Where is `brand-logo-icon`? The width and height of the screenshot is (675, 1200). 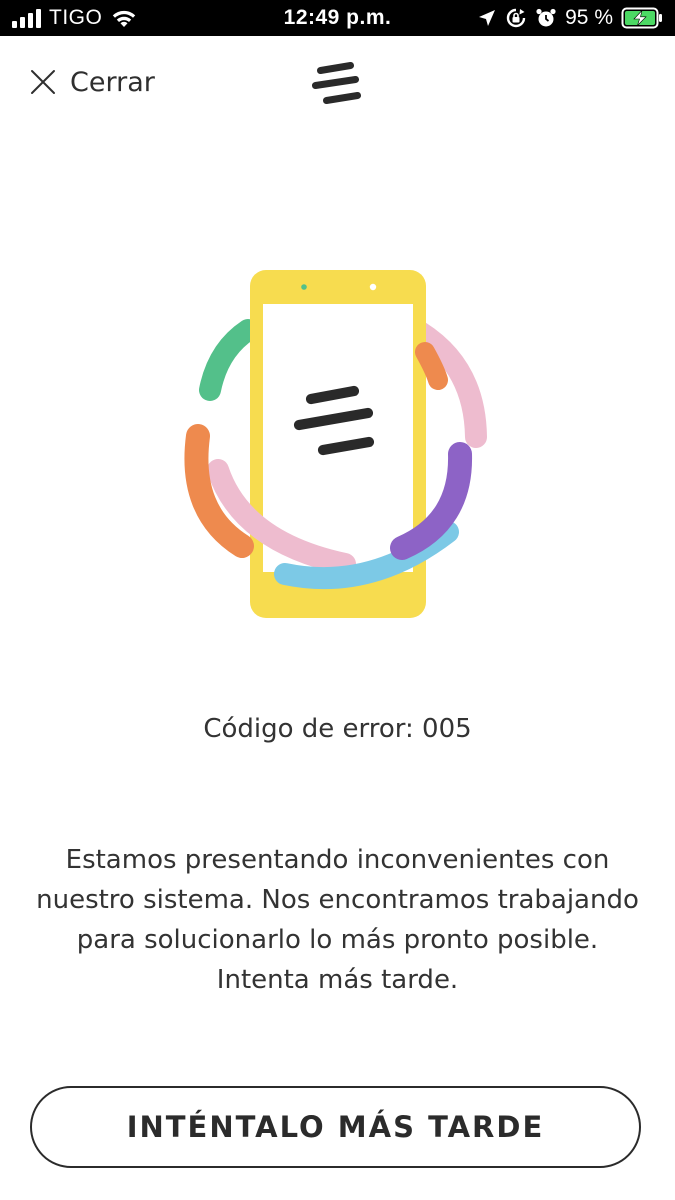
brand-logo-icon is located at coordinates (337, 83).